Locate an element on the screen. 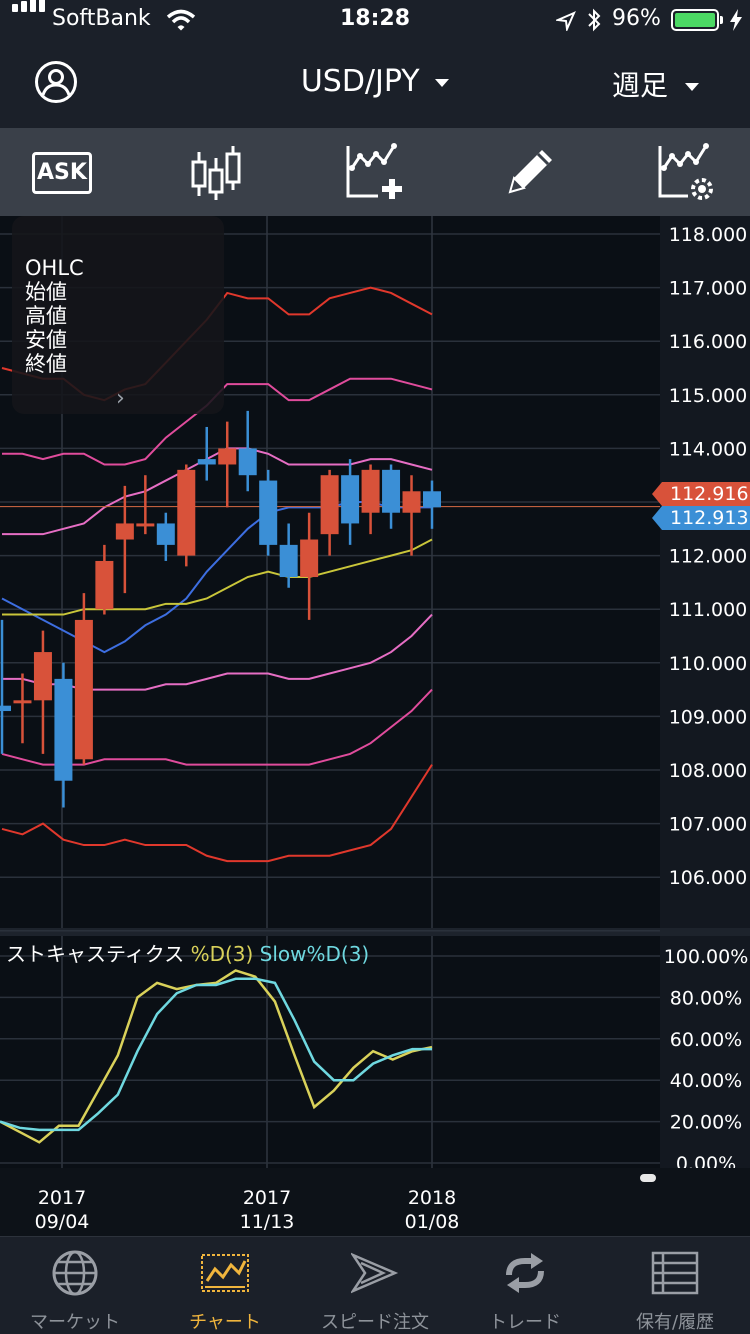 Image resolution: width=750 pixels, height=1334 pixels. chart-header: USD/JPY 週足 is located at coordinates (375, 84).